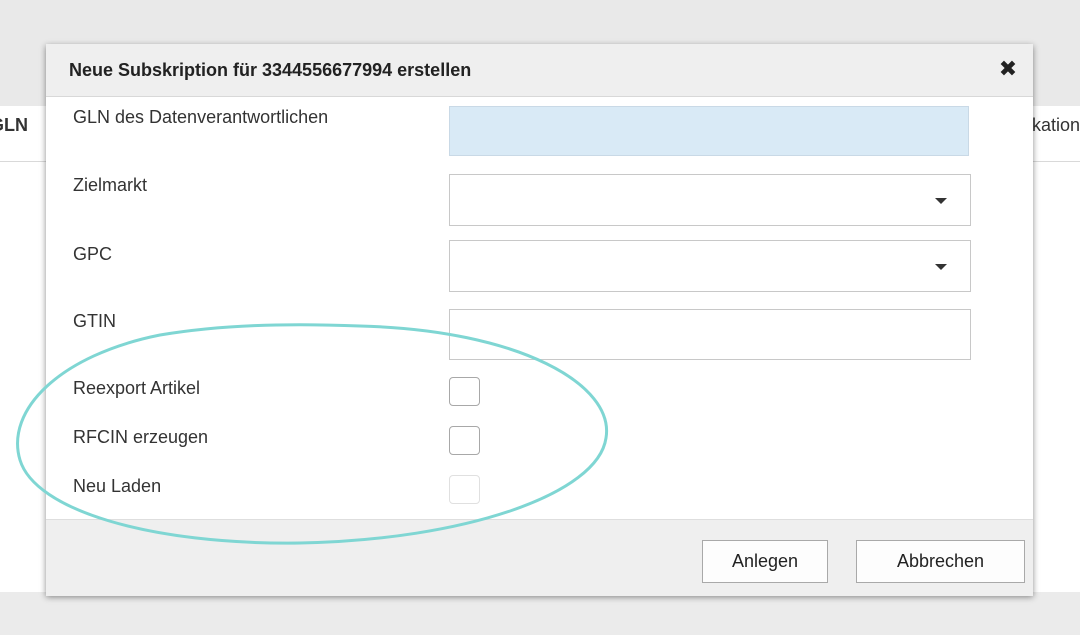 Image resolution: width=1080 pixels, height=635 pixels. I want to click on reexport-label: Reexport Artikel, so click(137, 388).